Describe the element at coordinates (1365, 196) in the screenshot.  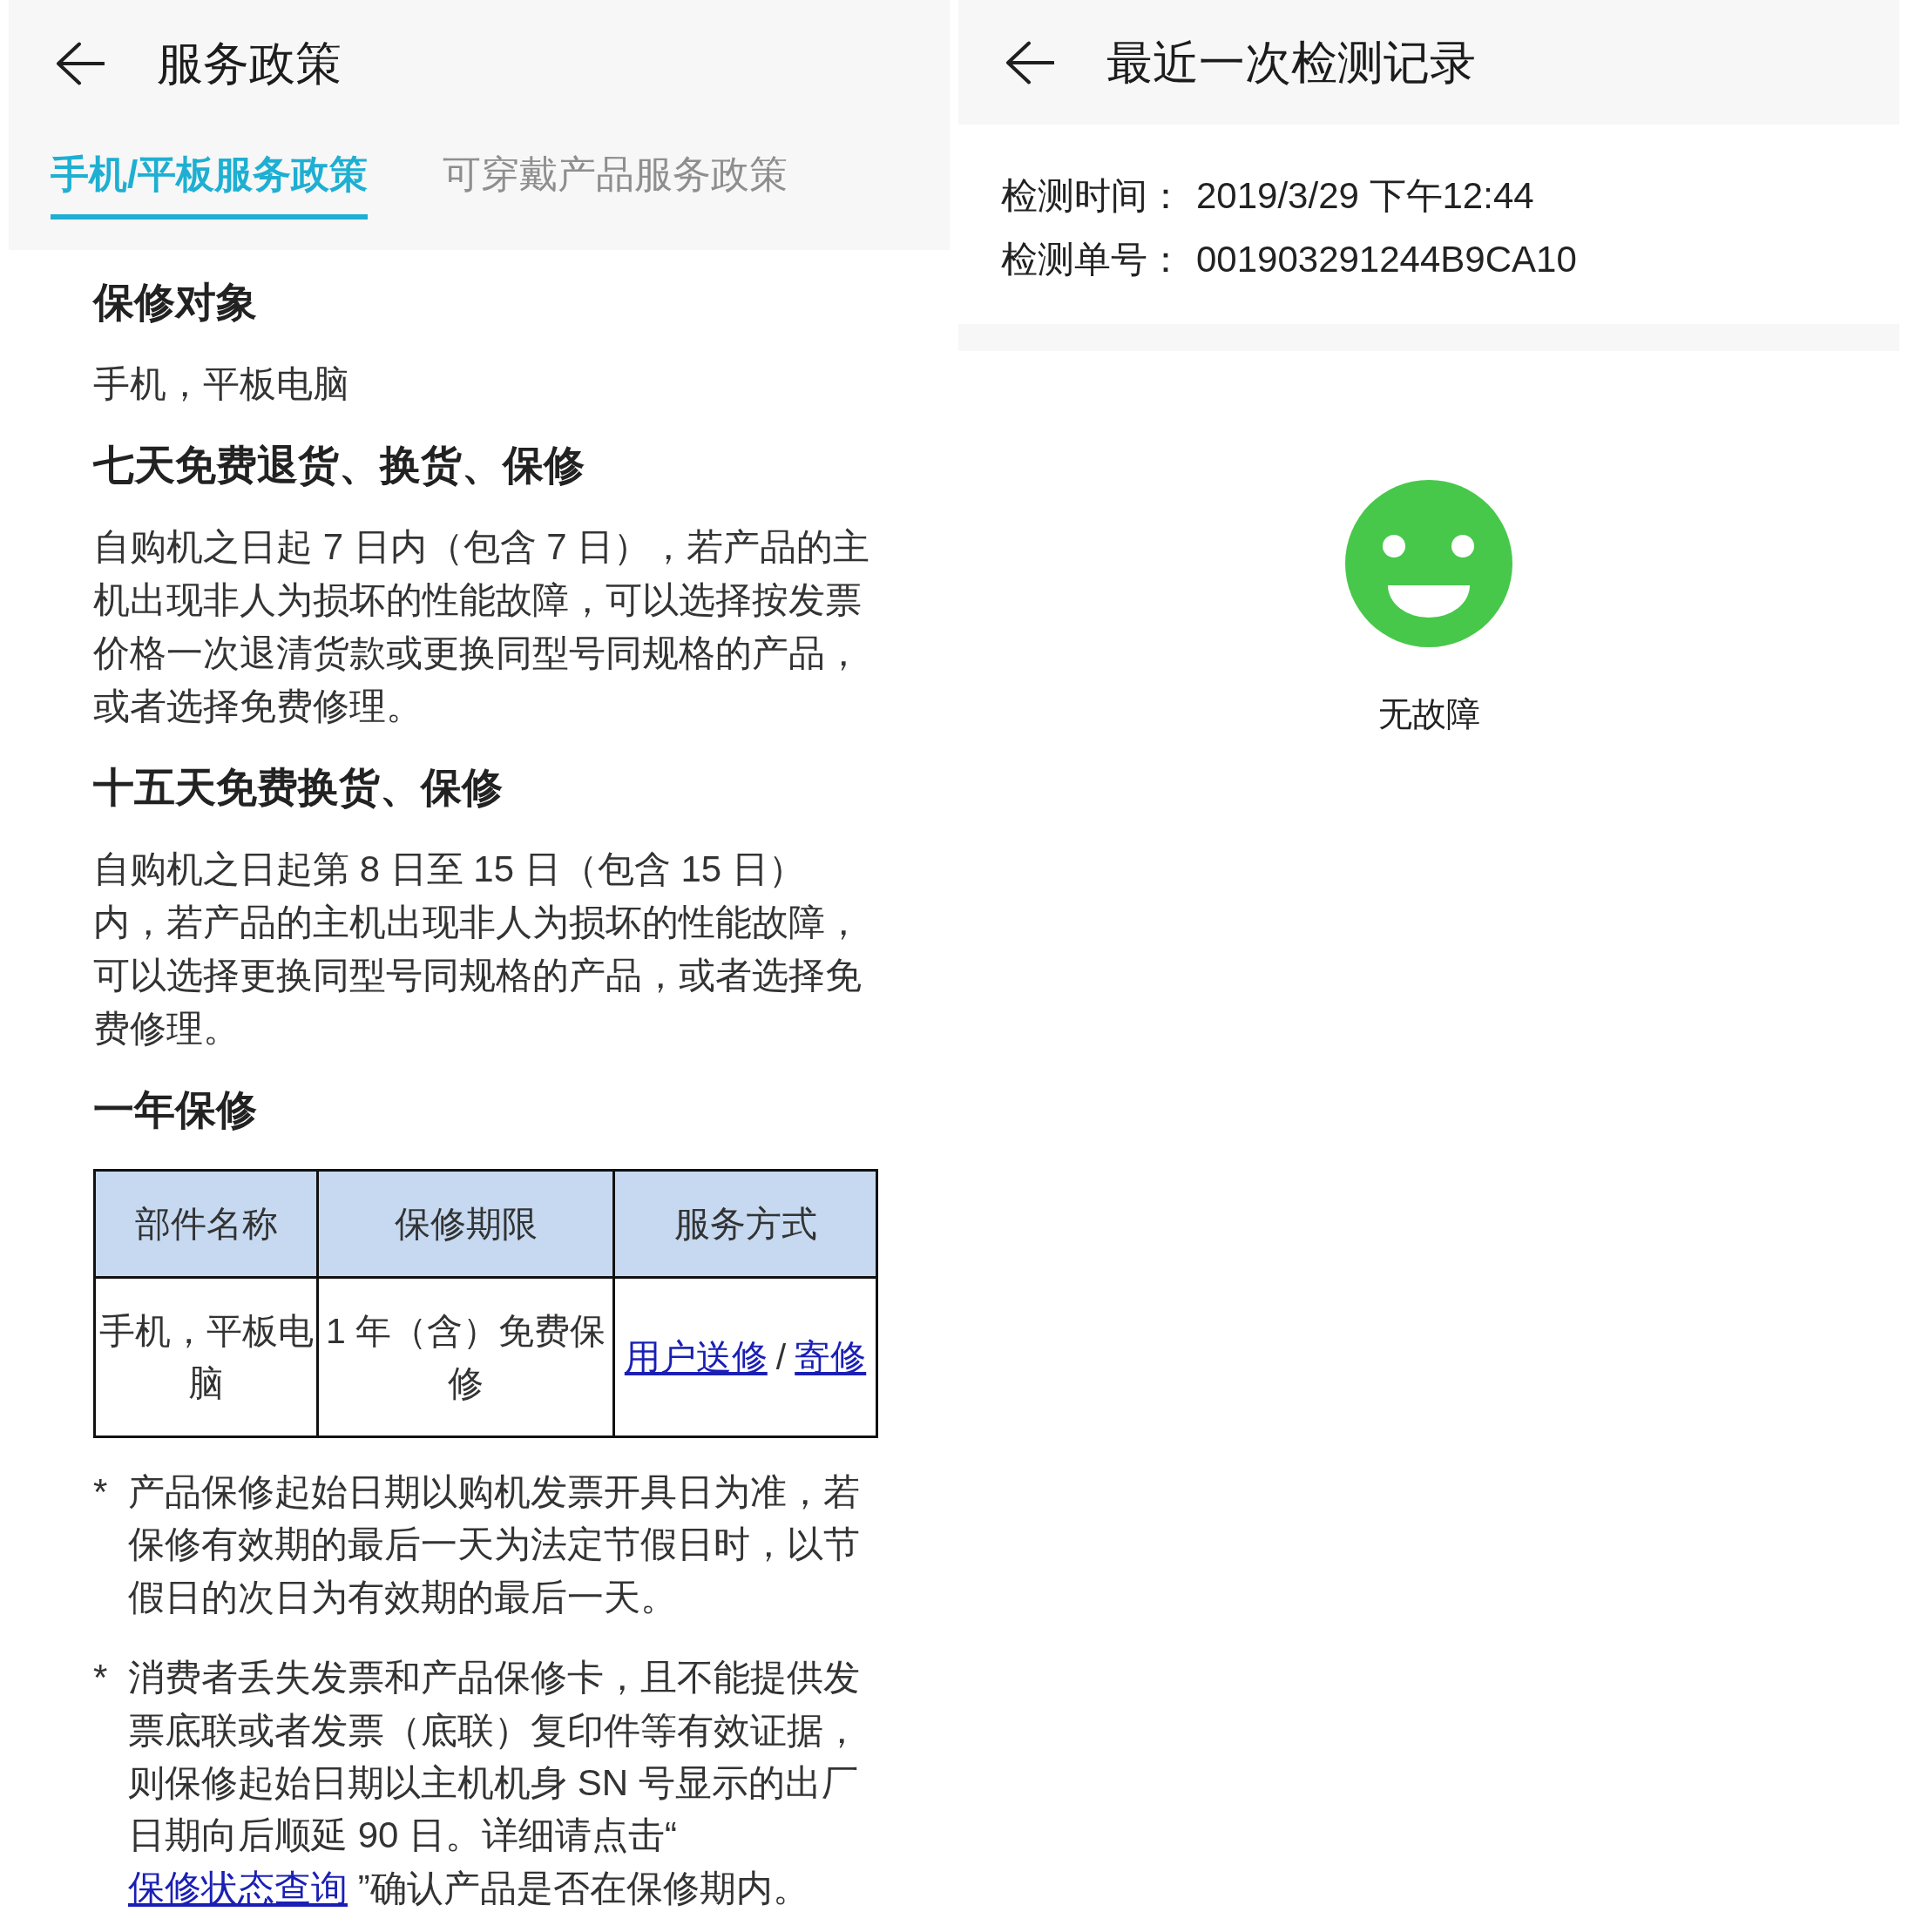
I see `field-value: 2019/3/29 下午12:44` at that location.